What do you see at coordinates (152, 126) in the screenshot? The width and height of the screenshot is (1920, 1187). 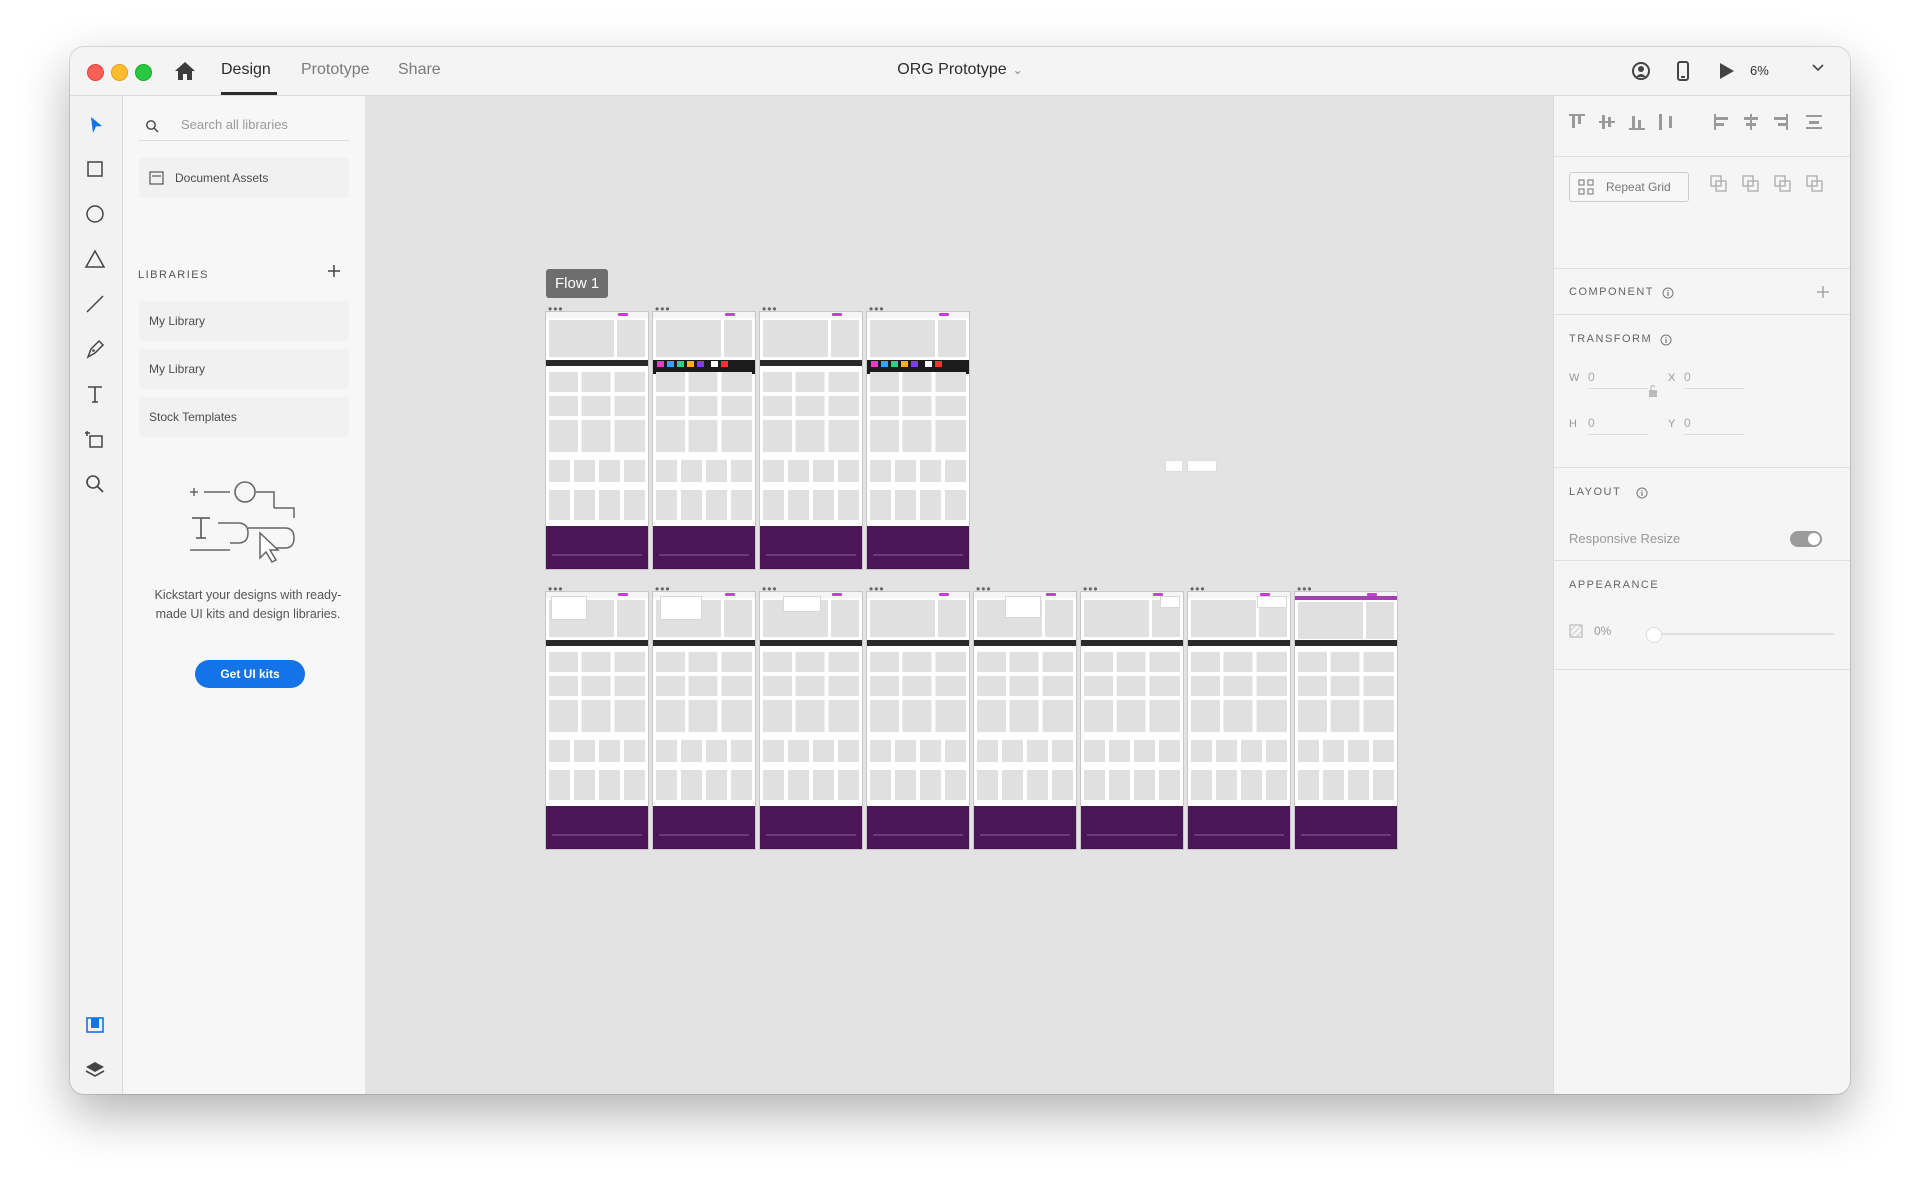 I see `search-icon` at bounding box center [152, 126].